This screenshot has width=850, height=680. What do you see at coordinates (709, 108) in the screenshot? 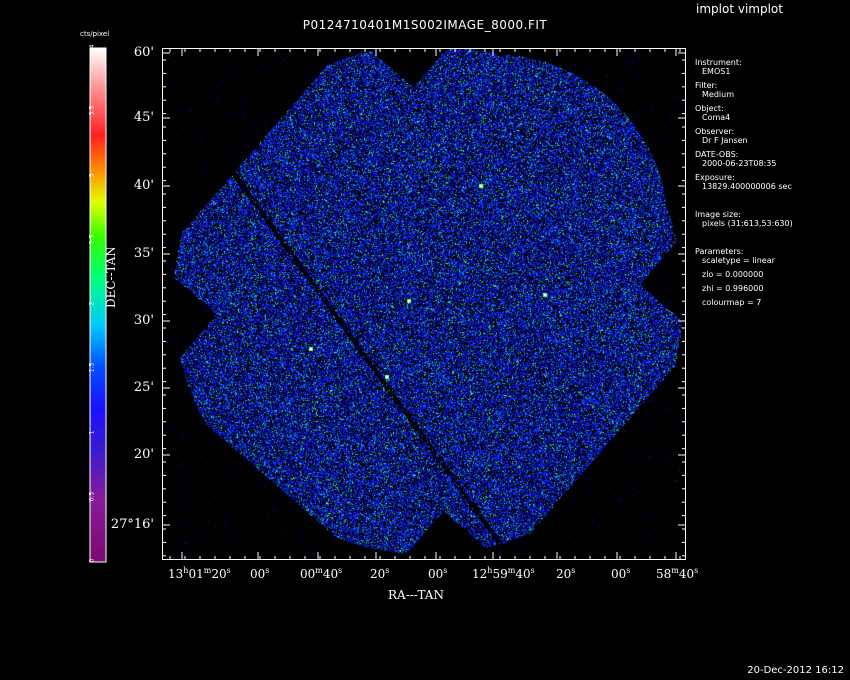
I see `object-label: Object:` at bounding box center [709, 108].